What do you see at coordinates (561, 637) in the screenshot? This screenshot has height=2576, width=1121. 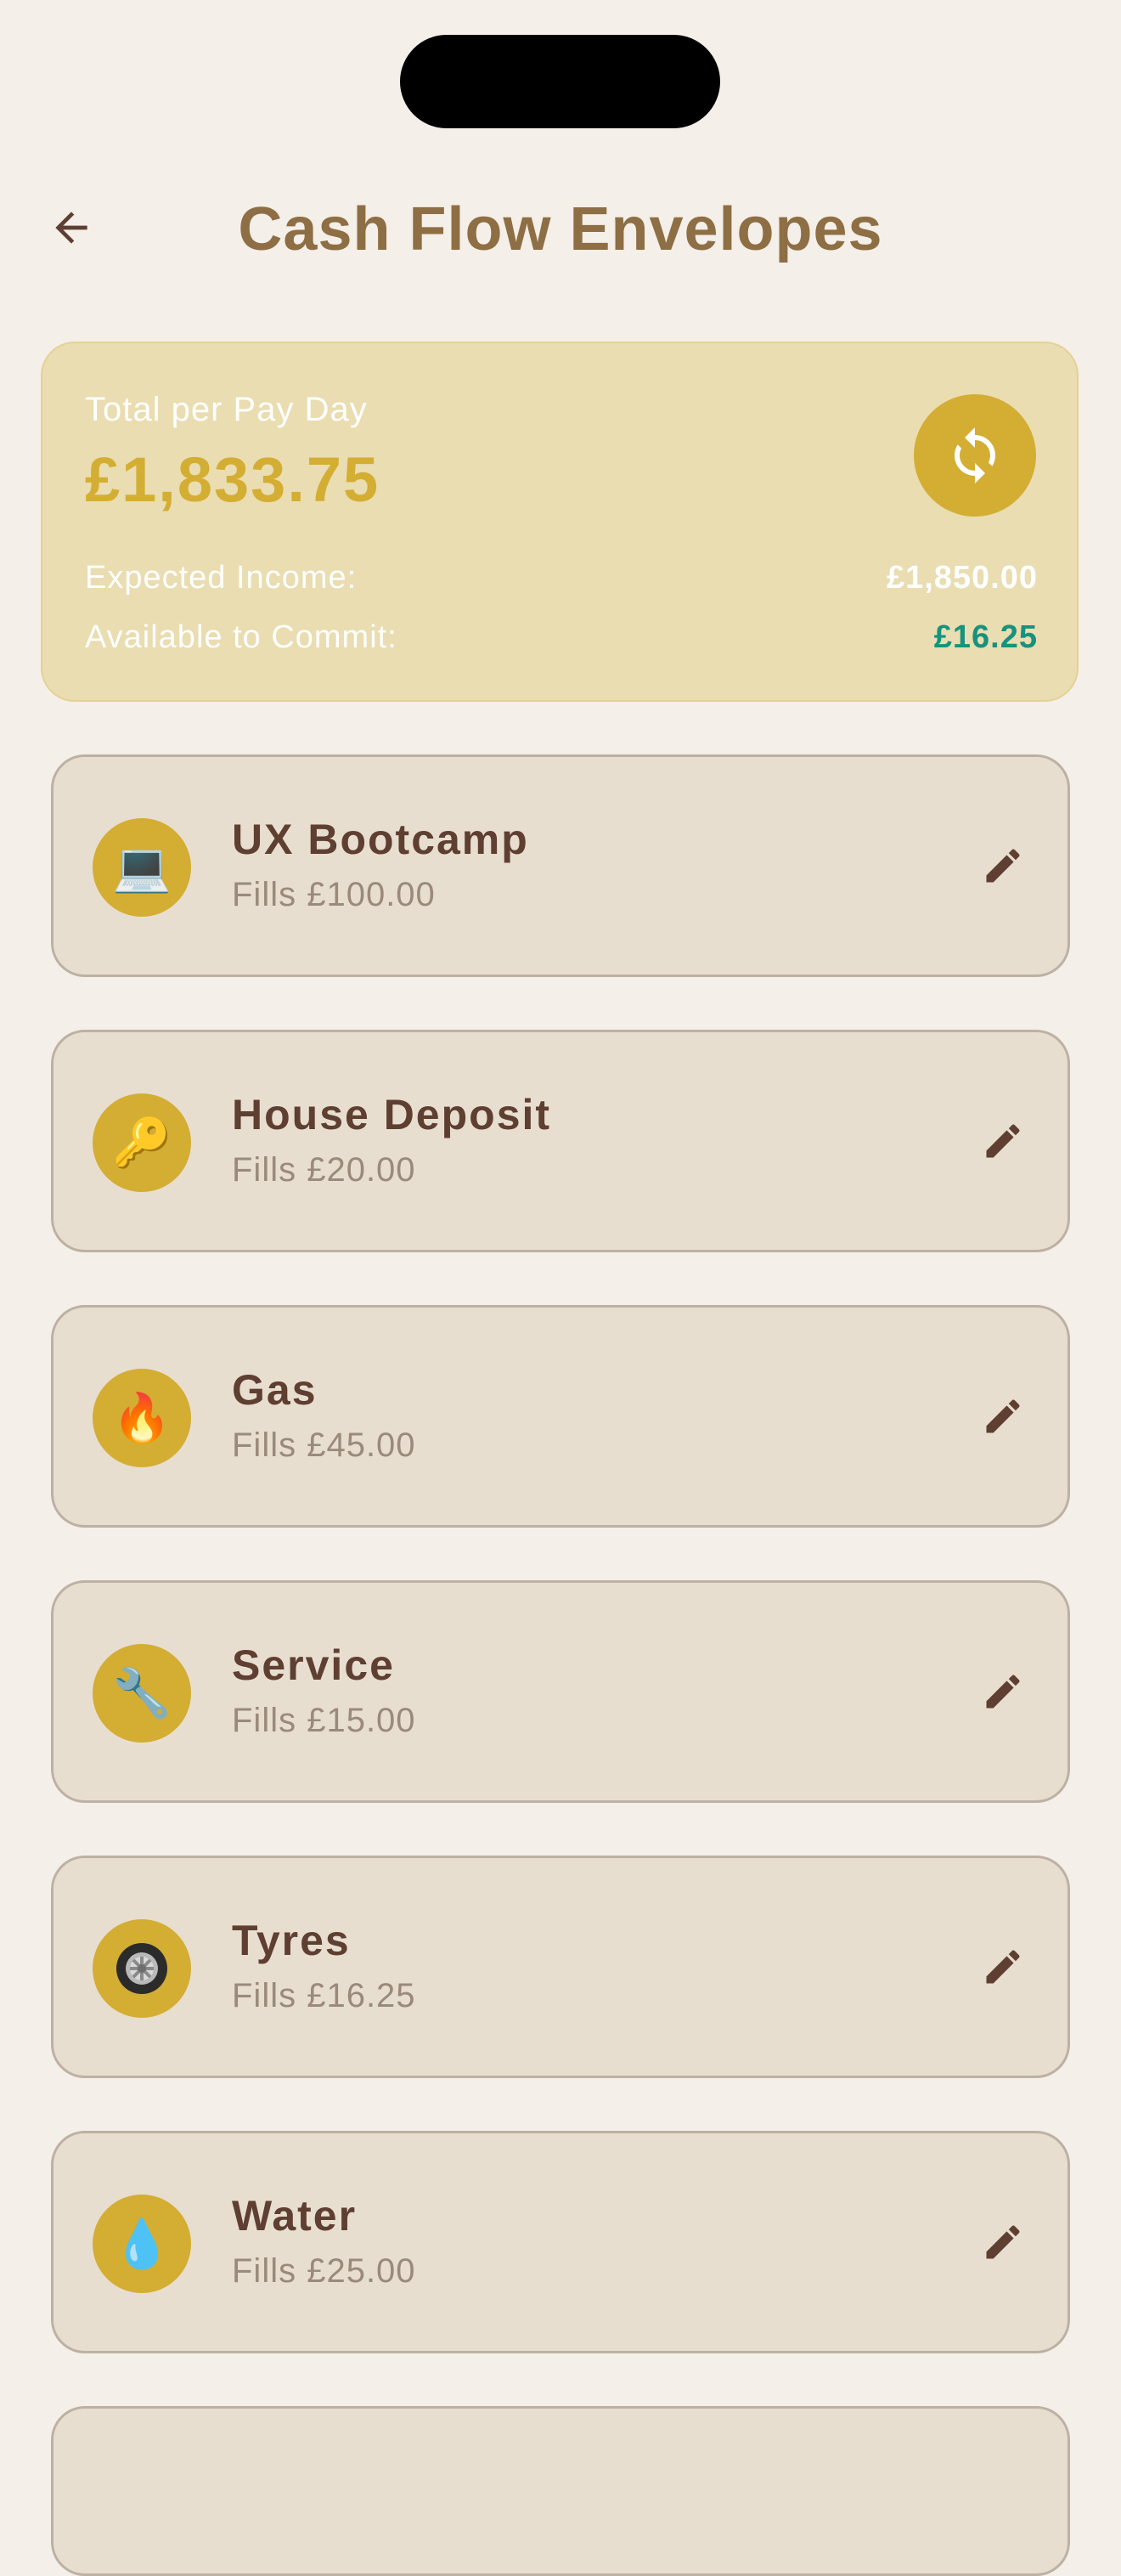 I see `available-to-commit-row: Available to Commit: £16.25` at bounding box center [561, 637].